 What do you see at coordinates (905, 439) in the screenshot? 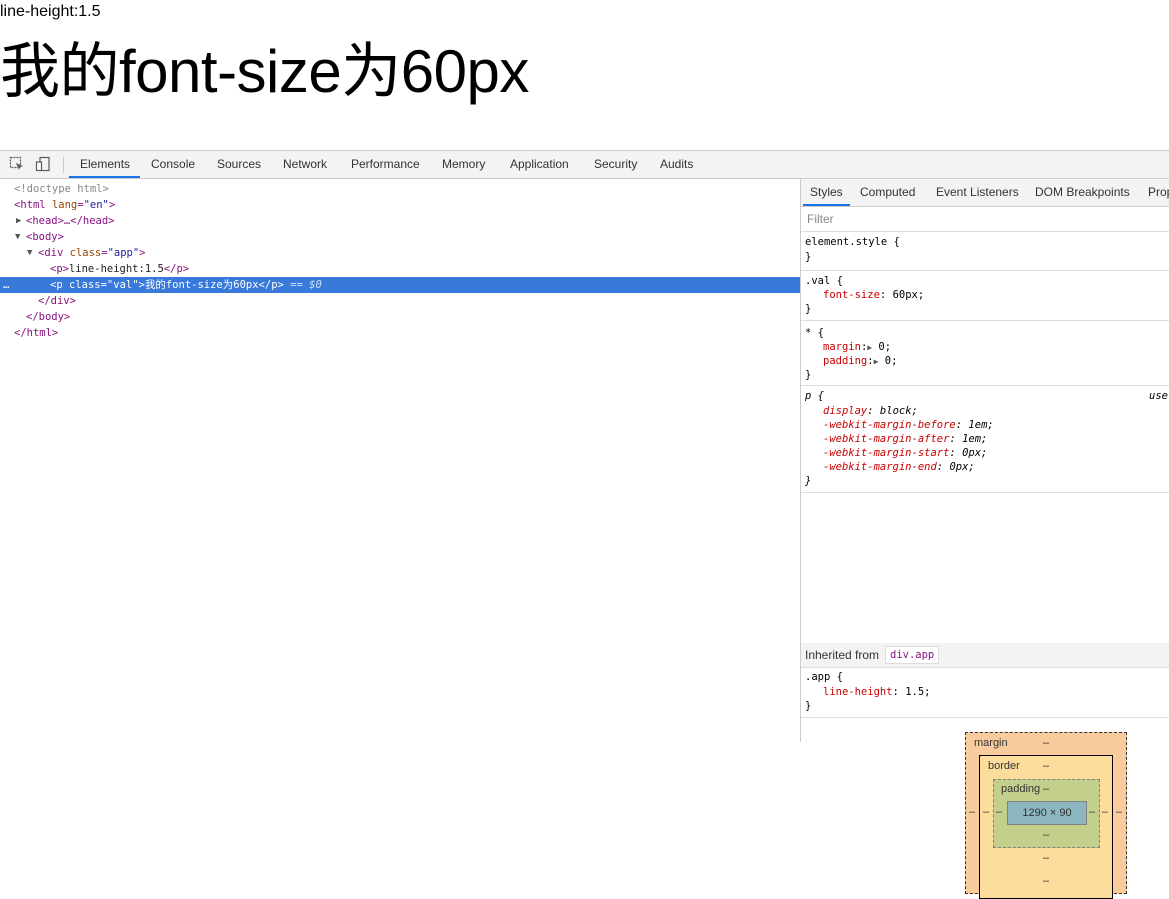
I see `ua-declaration: -webkit-margin-after: 1em;` at bounding box center [905, 439].